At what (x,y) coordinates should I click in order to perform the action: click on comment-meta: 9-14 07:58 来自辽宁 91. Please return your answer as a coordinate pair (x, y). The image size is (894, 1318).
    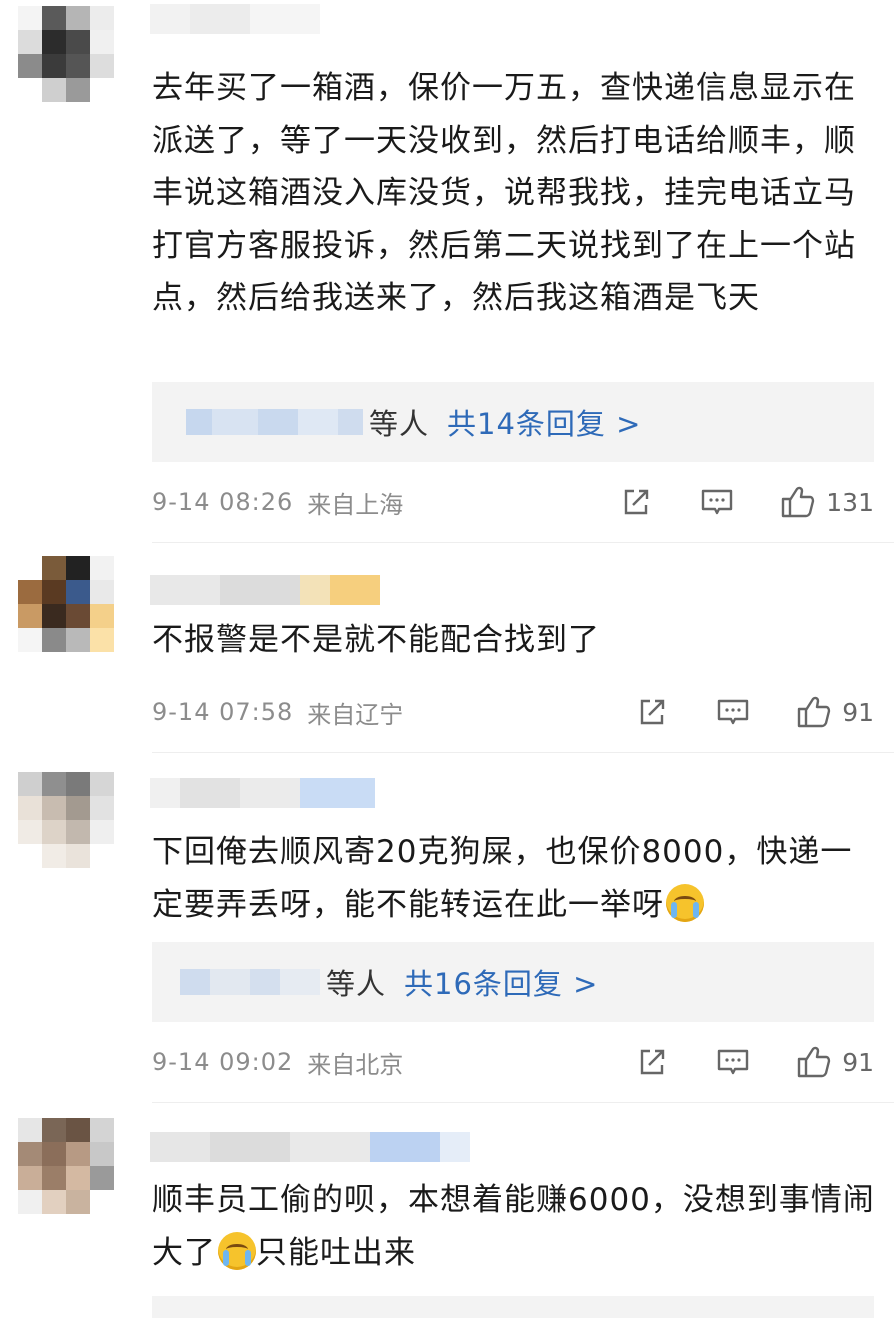
    Looking at the image, I should click on (513, 712).